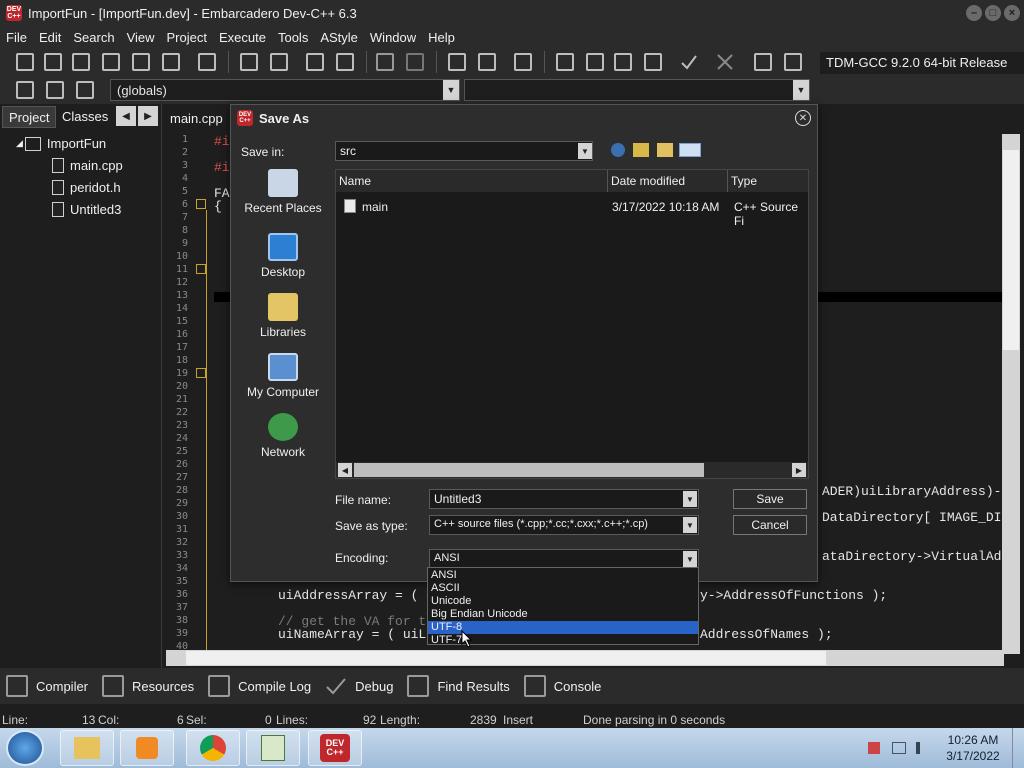  What do you see at coordinates (803, 118) in the screenshot?
I see `close-icon: ✕` at bounding box center [803, 118].